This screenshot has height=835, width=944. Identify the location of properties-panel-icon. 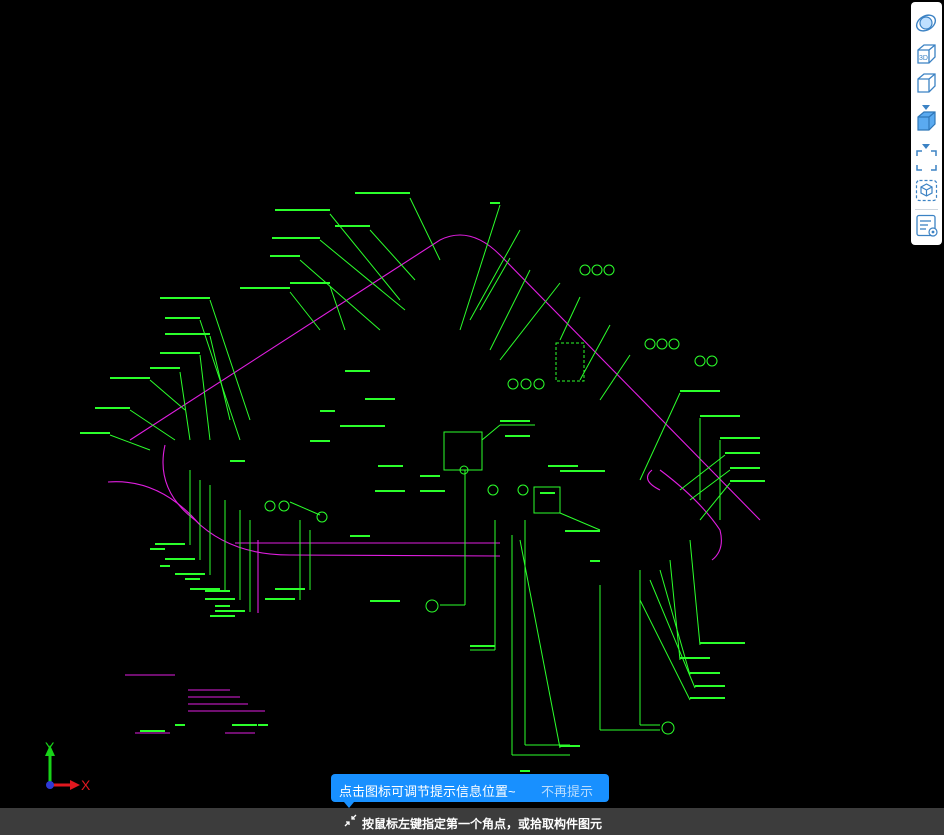
(927, 225).